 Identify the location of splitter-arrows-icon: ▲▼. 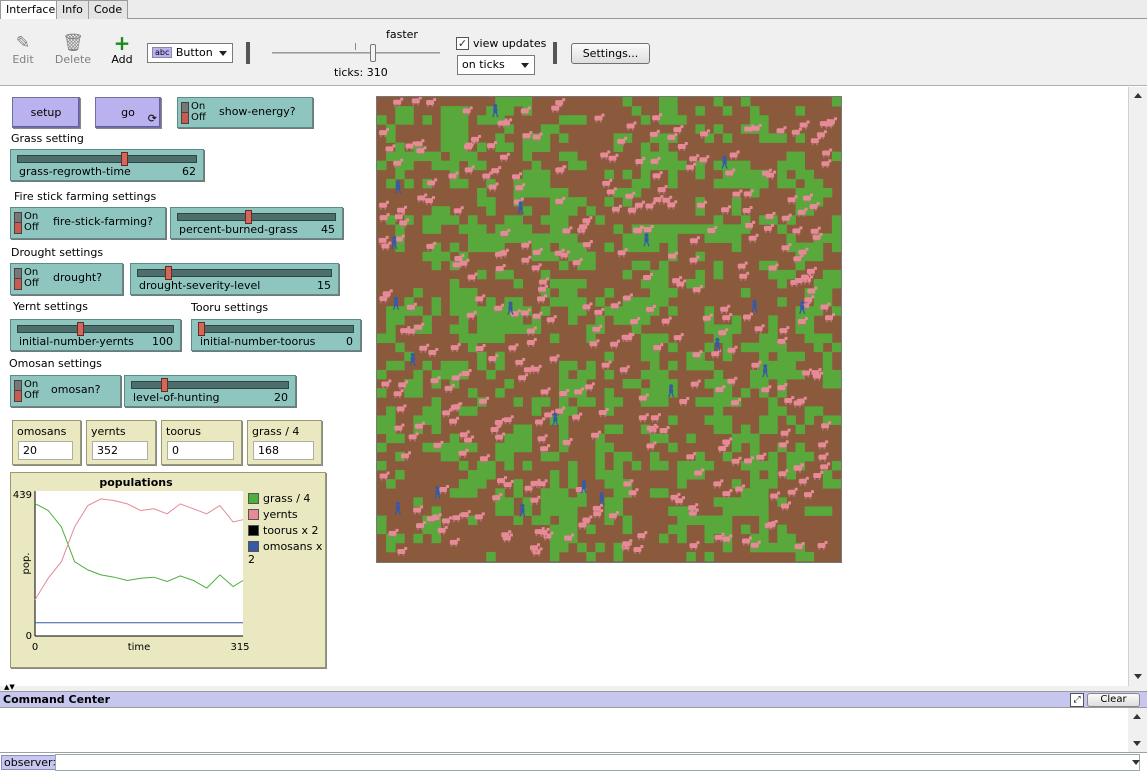
(9, 687).